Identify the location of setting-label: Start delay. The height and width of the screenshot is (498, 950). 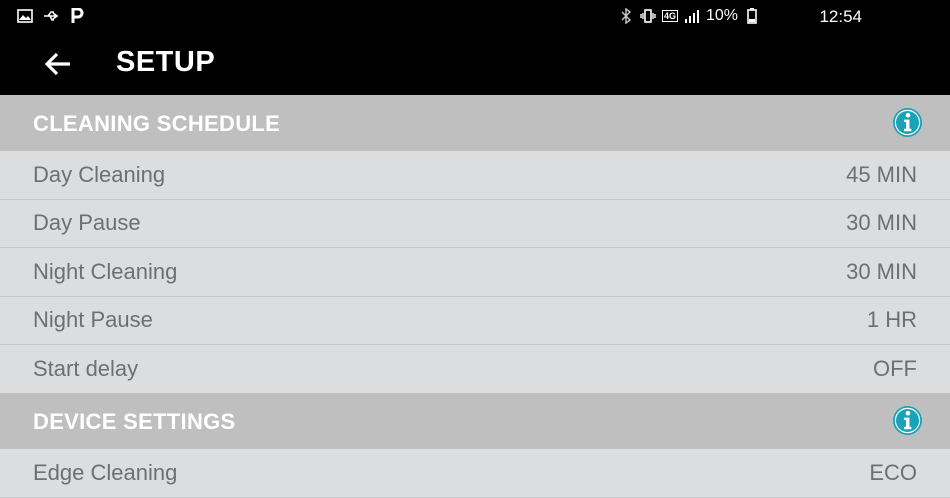
(86, 368).